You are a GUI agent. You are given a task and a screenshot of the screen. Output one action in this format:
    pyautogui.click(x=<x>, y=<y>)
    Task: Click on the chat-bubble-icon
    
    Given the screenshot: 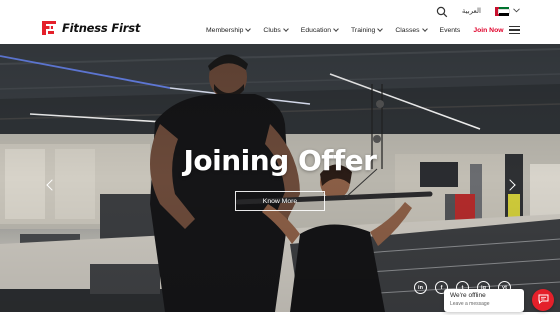 What is the action you would take?
    pyautogui.click(x=543, y=300)
    